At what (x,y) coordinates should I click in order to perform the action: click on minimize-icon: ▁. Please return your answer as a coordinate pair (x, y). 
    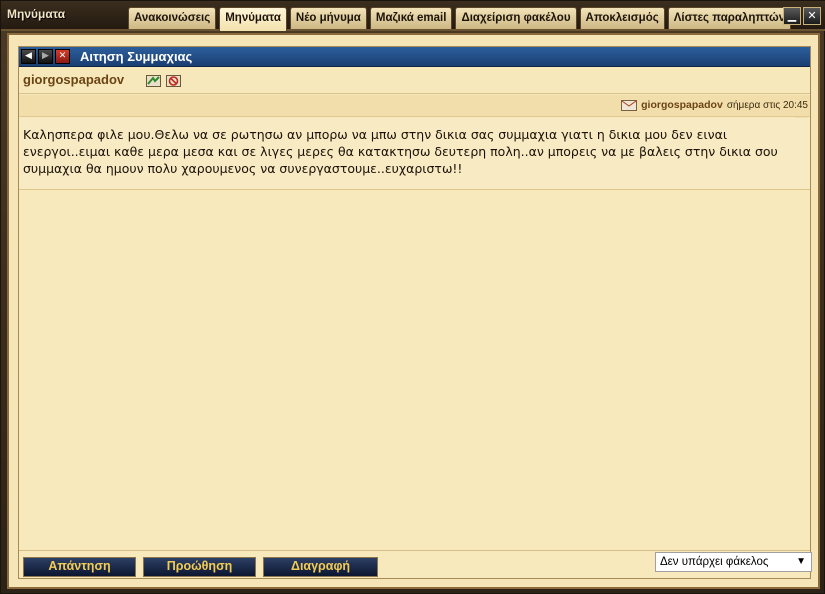
    Looking at the image, I should click on (792, 15).